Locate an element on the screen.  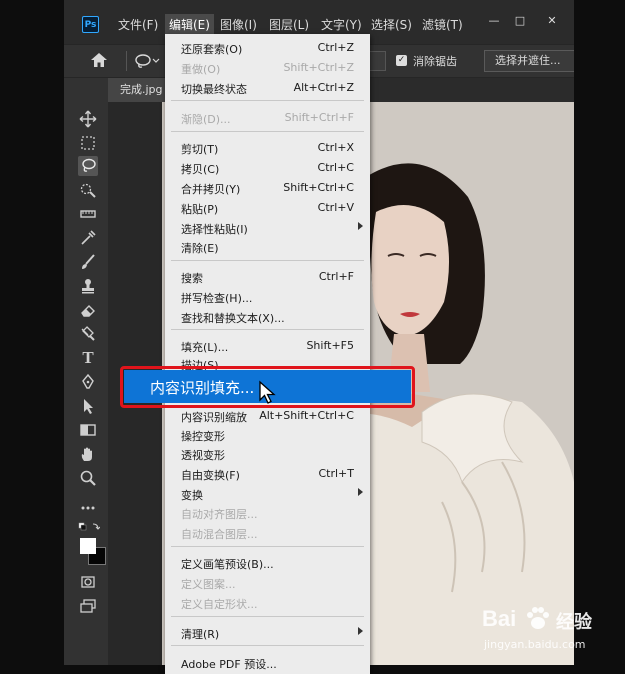
menu-item-perspective-warp: 透视变形 is located at coordinates (267, 454).